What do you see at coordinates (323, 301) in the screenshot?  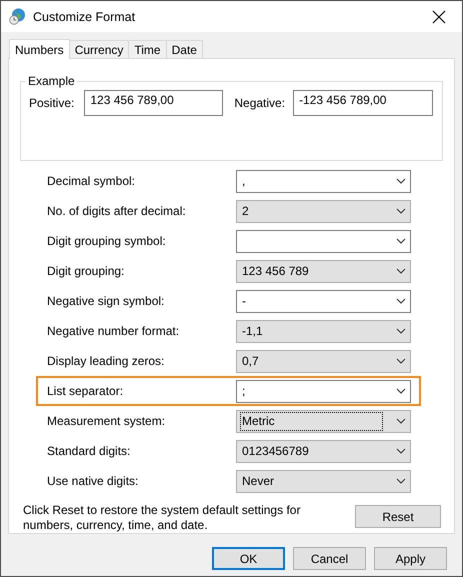 I see `combo-box: -` at bounding box center [323, 301].